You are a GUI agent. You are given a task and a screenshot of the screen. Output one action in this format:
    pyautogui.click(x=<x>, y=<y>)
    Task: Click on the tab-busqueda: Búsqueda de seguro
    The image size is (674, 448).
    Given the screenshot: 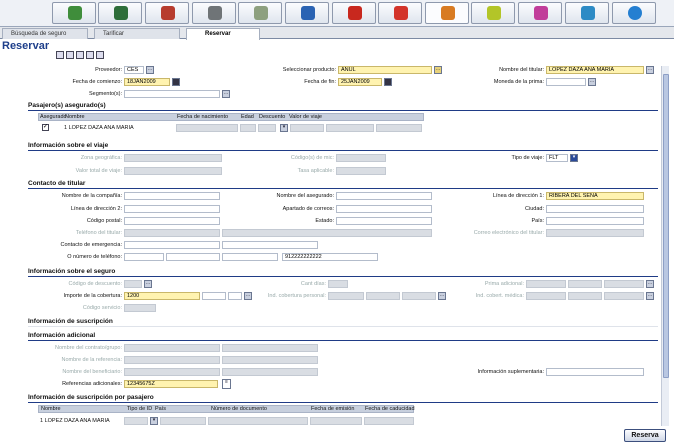 What is the action you would take?
    pyautogui.click(x=45, y=33)
    